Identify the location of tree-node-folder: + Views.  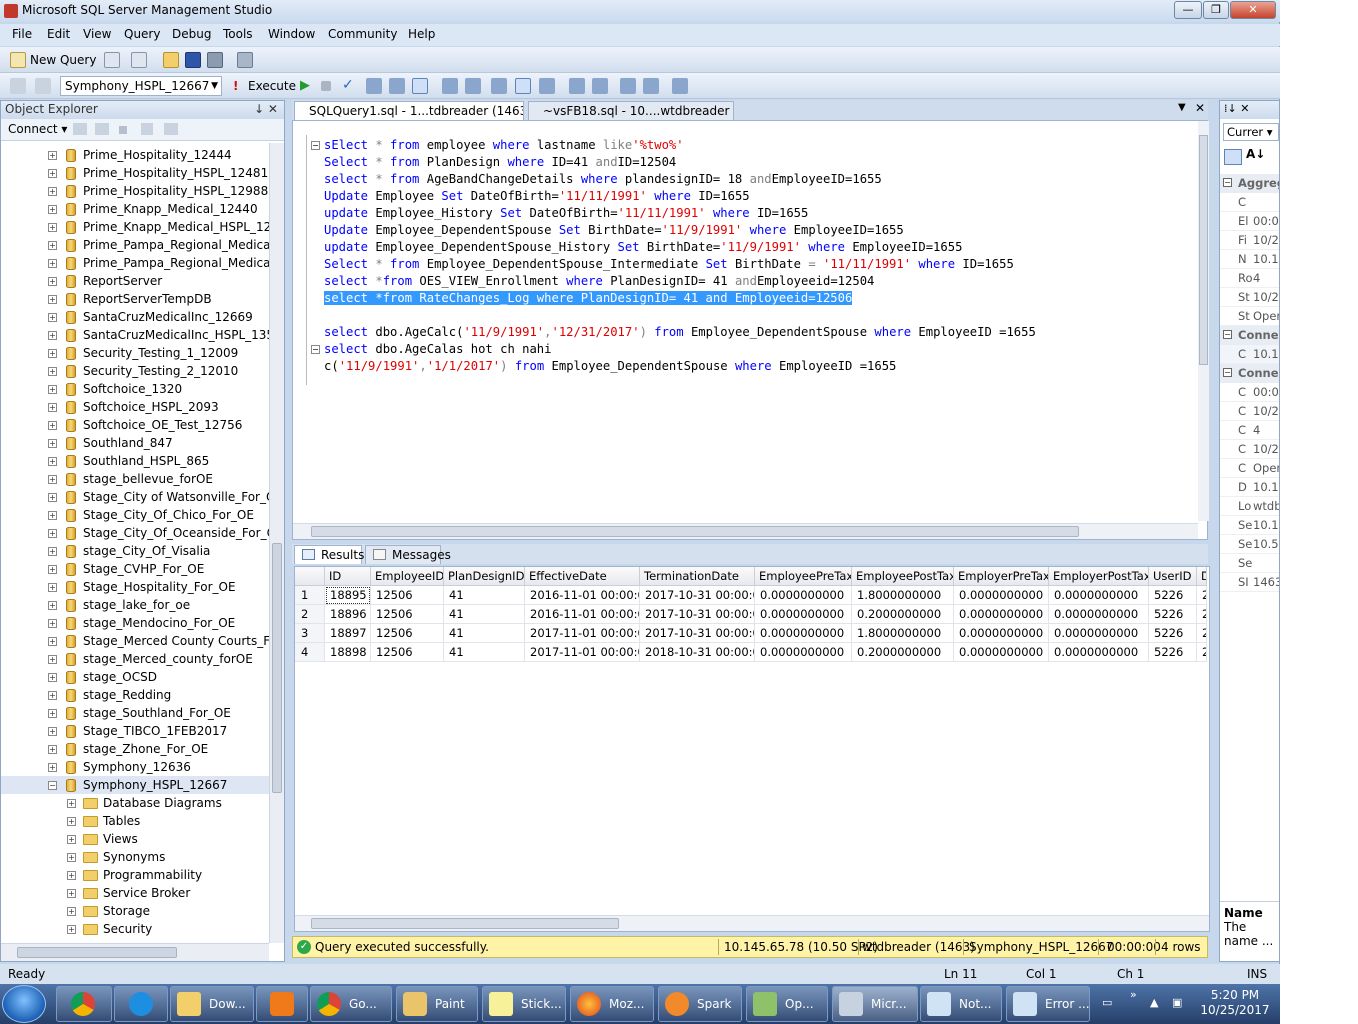
(135, 839).